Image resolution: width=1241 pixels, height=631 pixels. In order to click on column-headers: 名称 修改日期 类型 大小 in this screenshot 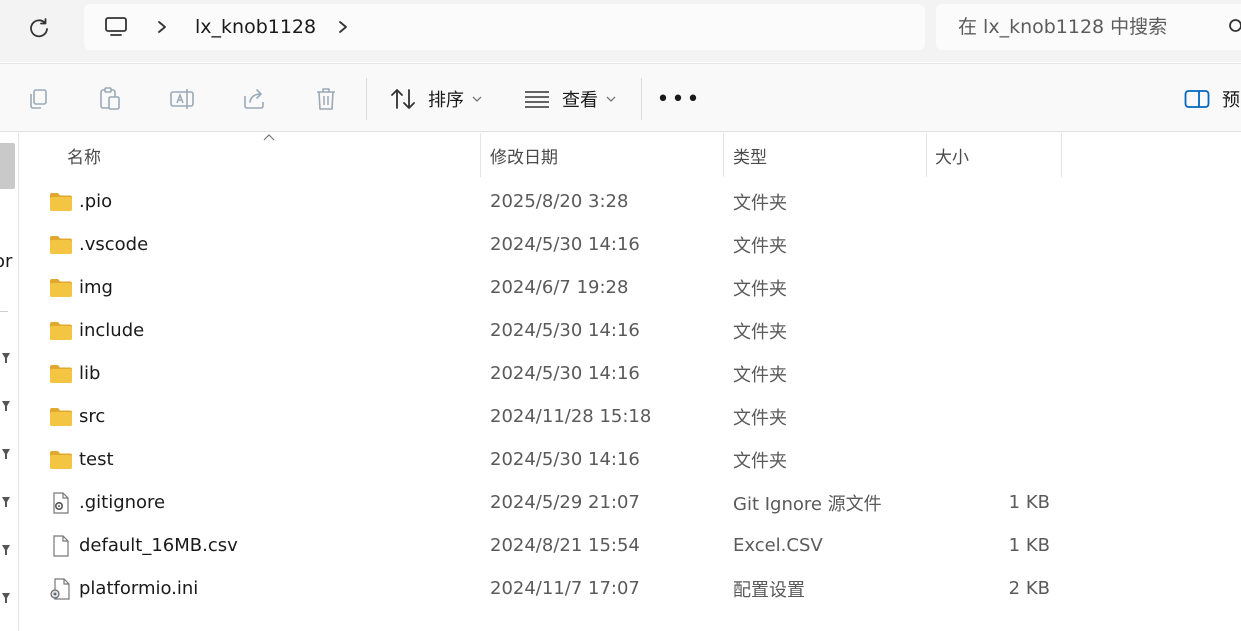, I will do `click(630, 155)`.